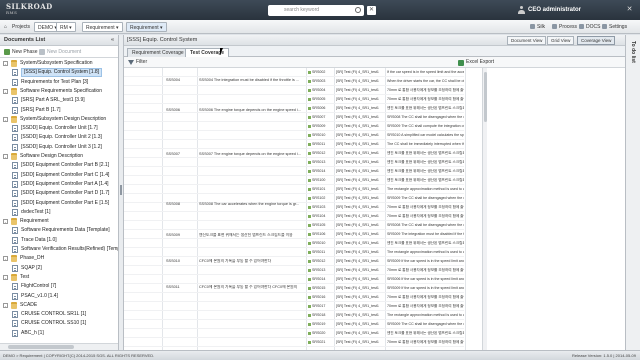 The height and width of the screenshot is (360, 640). Describe the element at coordinates (319, 126) in the screenshot. I see `srs-id-text: SRS009` at that location.